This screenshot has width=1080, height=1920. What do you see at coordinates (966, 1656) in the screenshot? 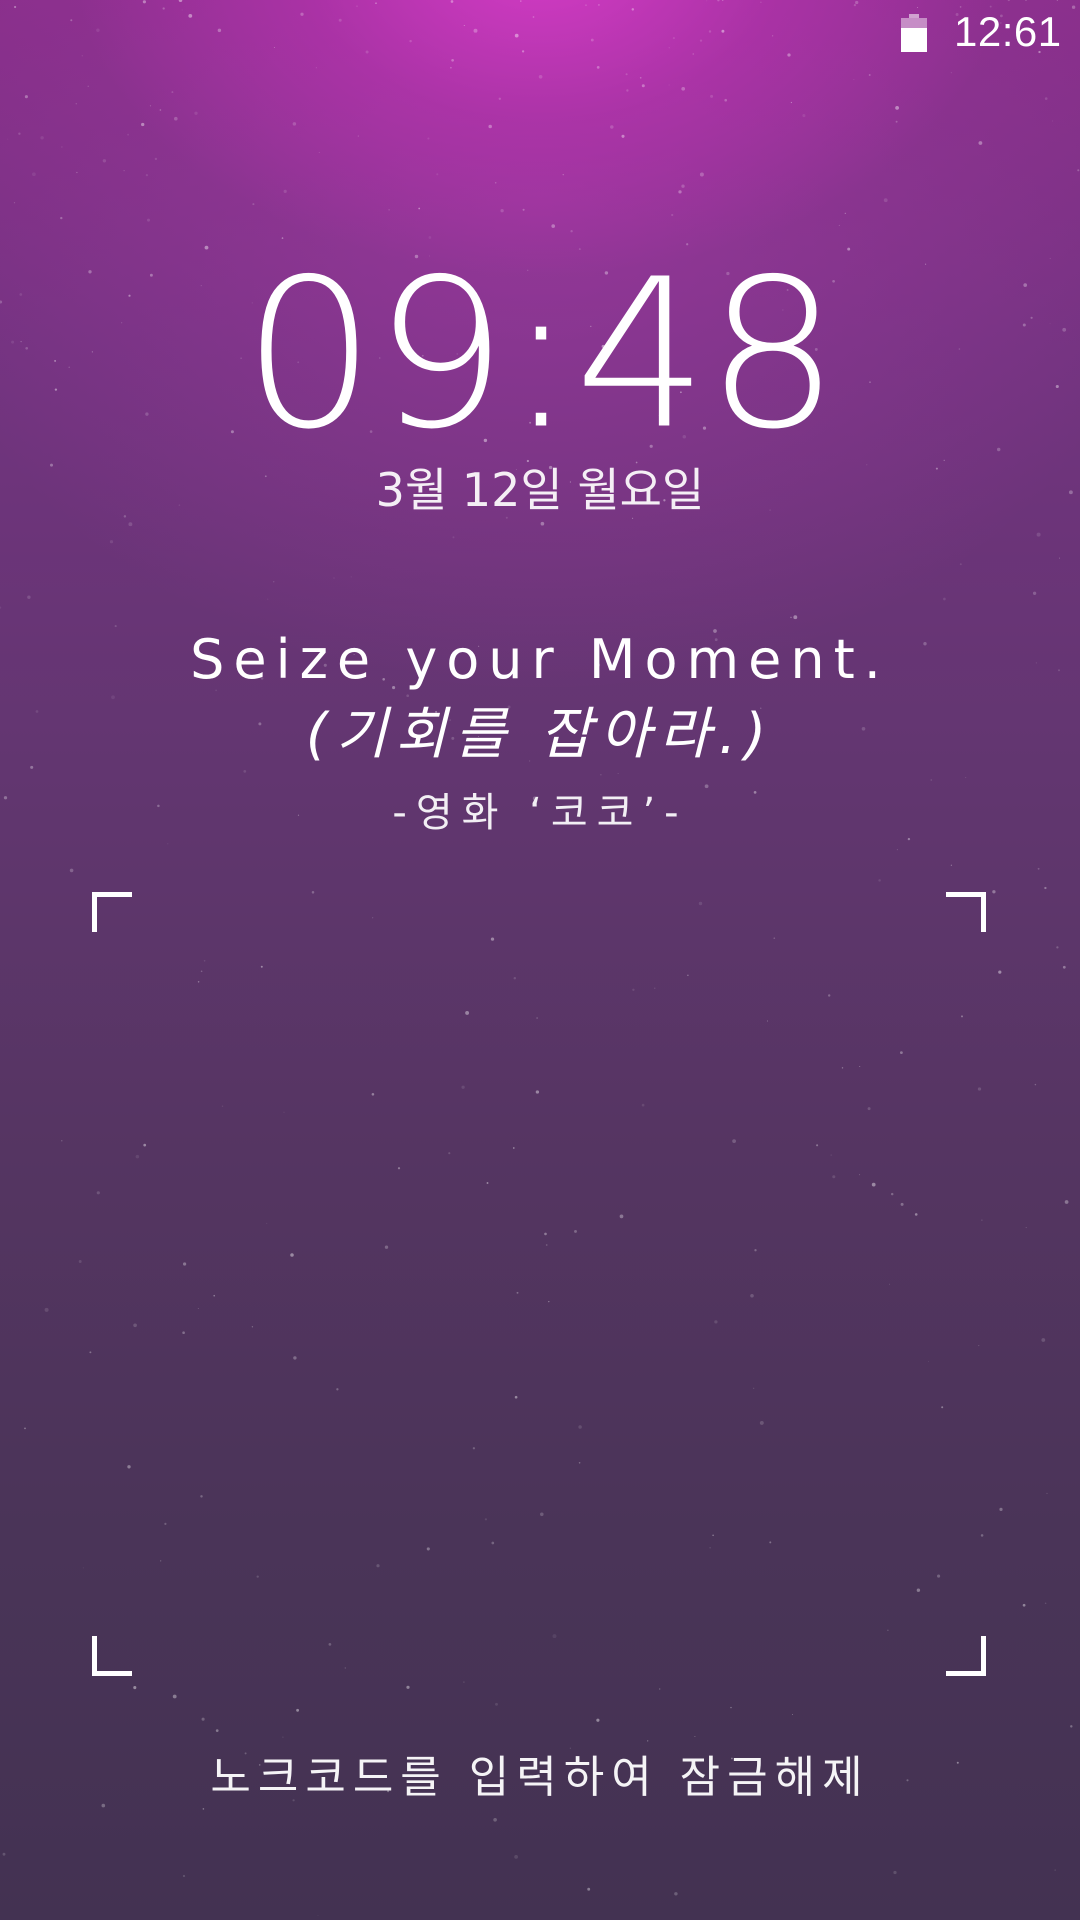
I see `corner-bottom-right` at bounding box center [966, 1656].